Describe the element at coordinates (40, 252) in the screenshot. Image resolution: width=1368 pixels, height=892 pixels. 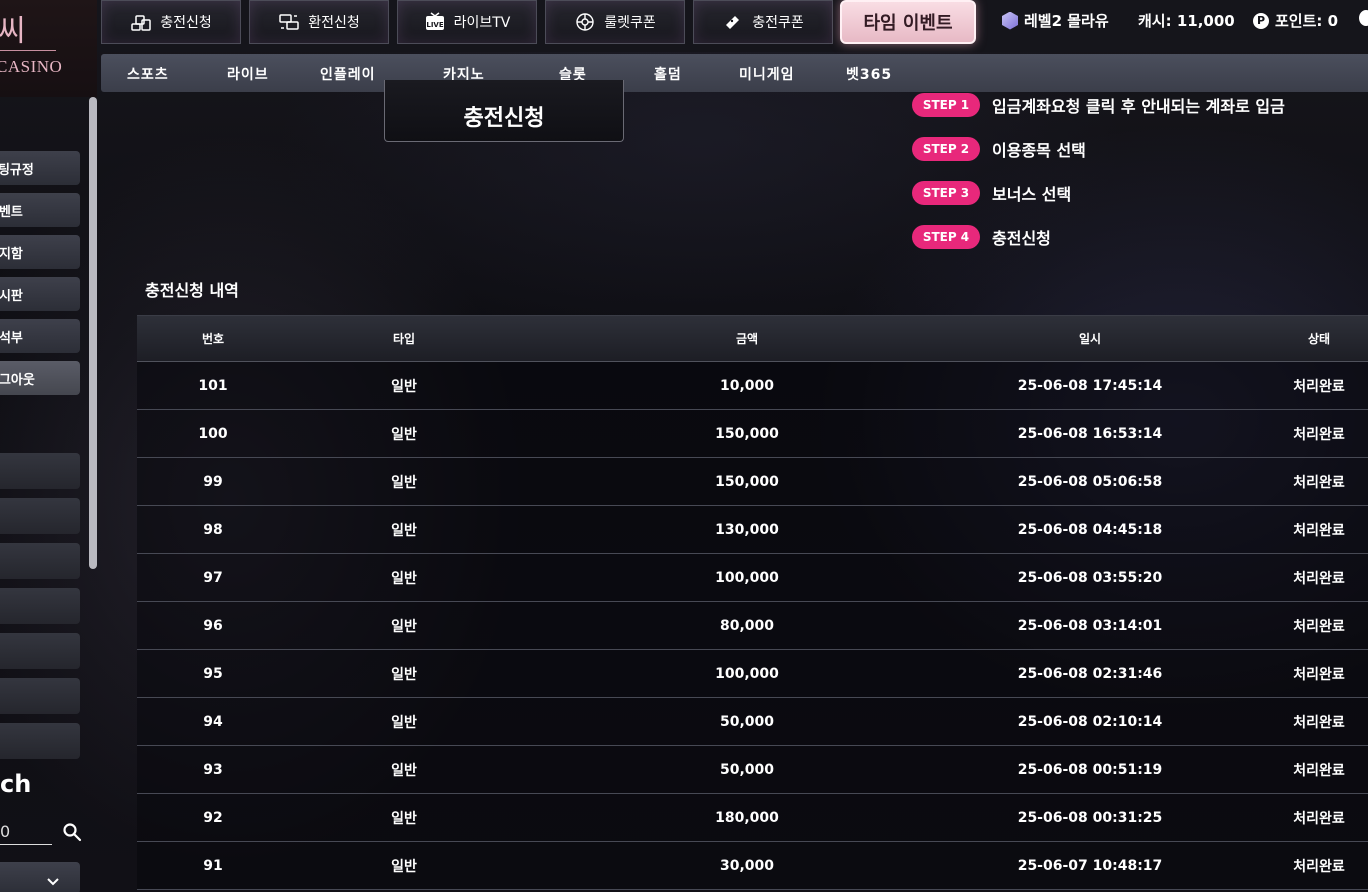
I see `sidebar-item-inbox: 쪽지함` at that location.